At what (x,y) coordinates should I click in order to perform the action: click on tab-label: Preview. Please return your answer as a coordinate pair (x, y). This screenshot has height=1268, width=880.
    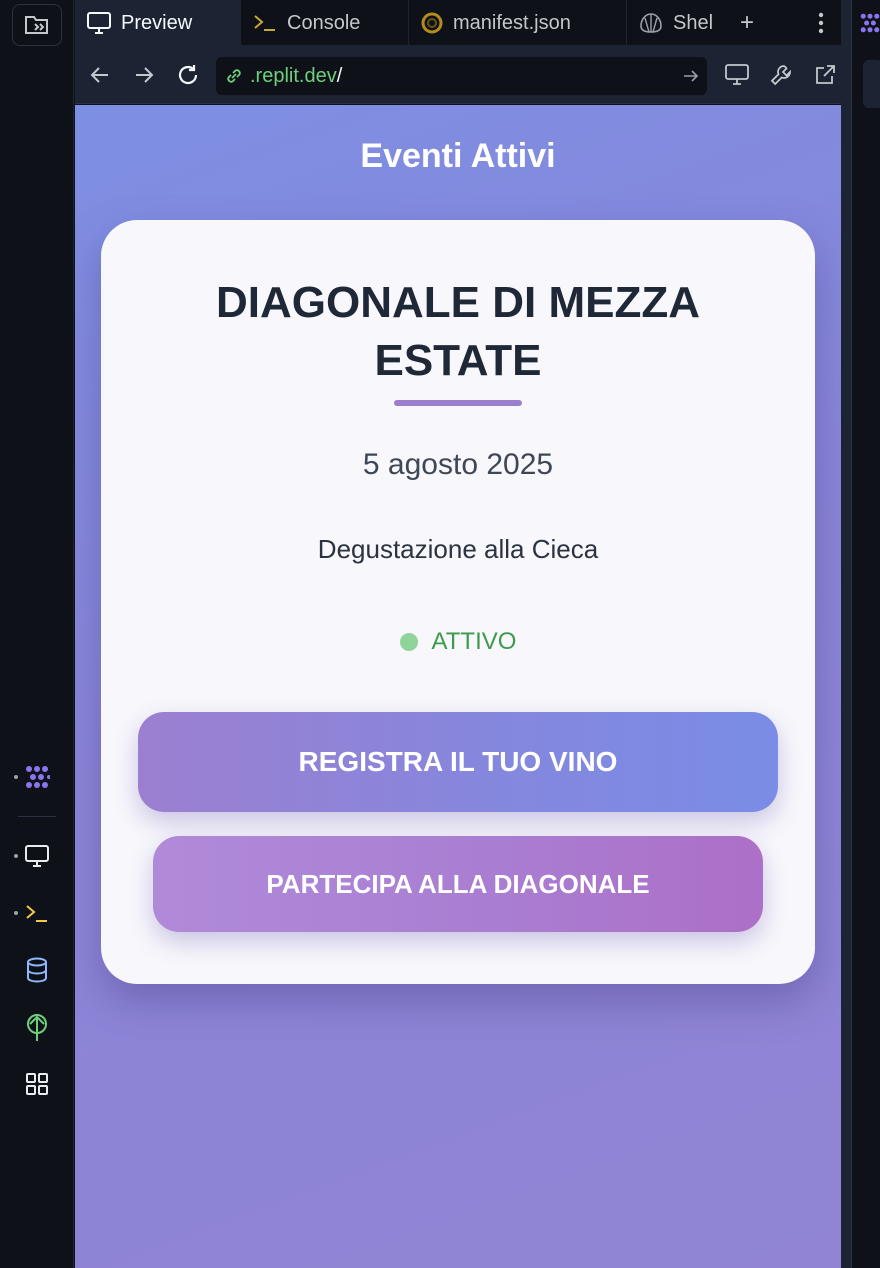
    Looking at the image, I should click on (157, 22).